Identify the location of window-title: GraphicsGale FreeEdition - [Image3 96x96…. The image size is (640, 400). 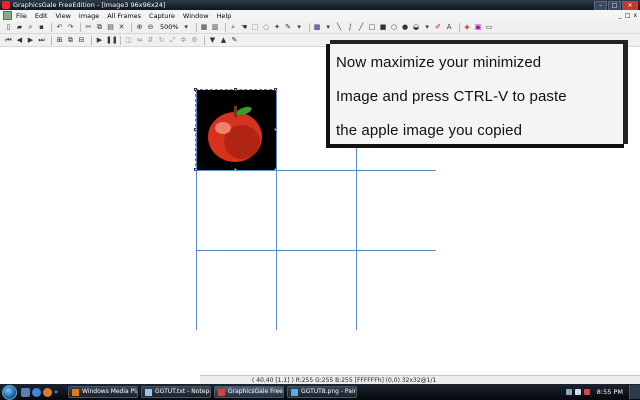
(89, 5).